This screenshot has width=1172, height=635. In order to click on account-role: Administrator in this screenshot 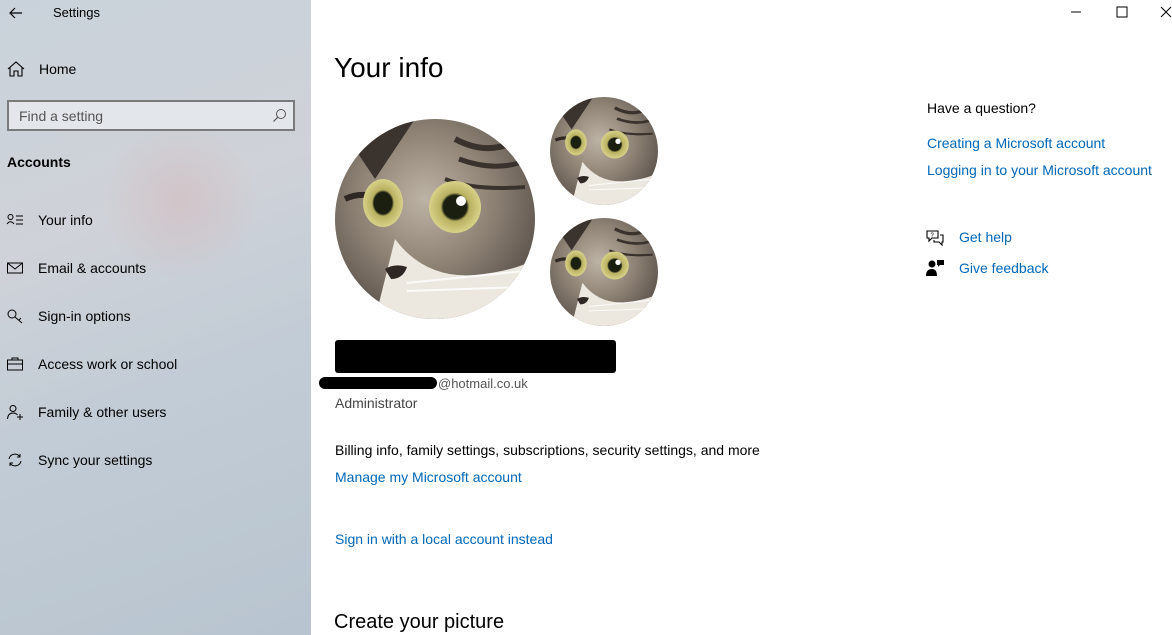, I will do `click(376, 403)`.